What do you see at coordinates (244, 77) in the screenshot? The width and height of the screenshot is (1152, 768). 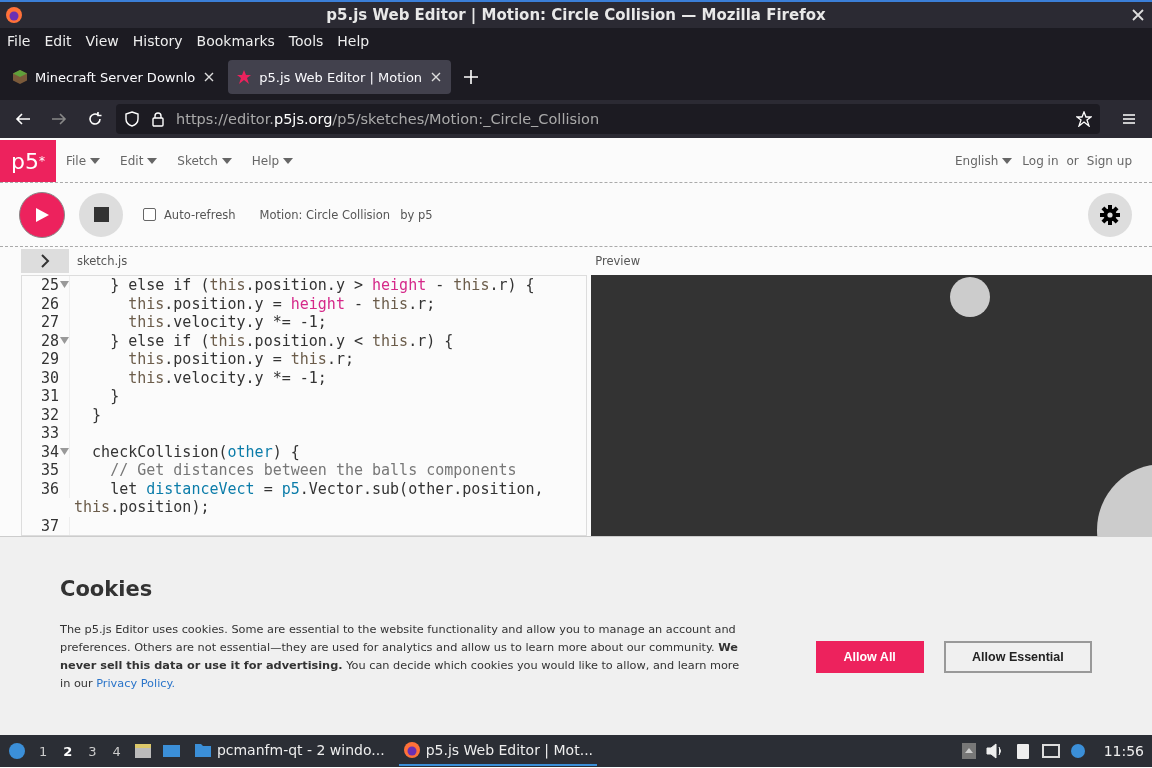 I see `star-icon` at bounding box center [244, 77].